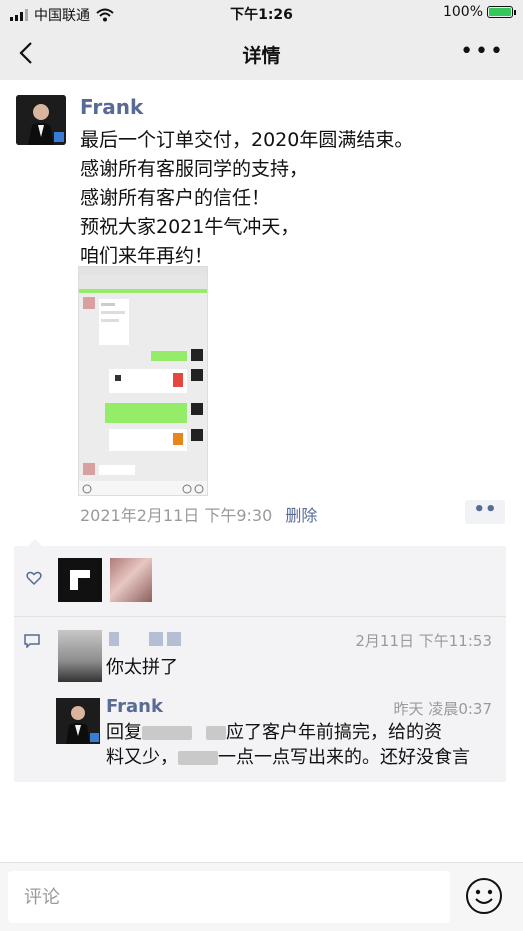  I want to click on heart-icon, so click(34, 578).